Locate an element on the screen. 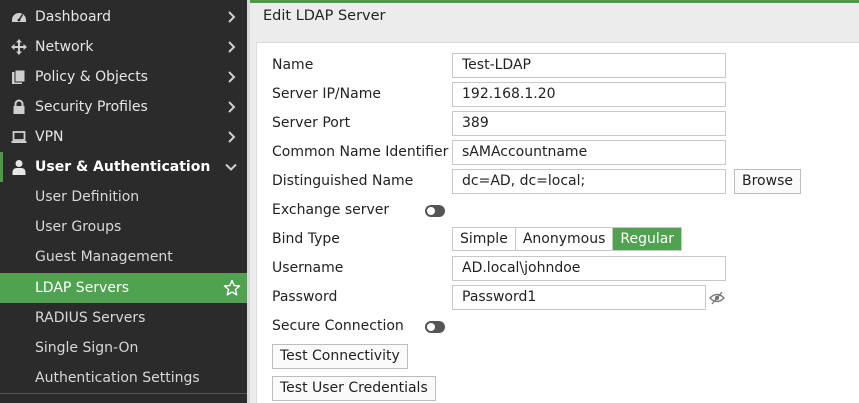 Image resolution: width=859 pixels, height=403 pixels. password-label: Password is located at coordinates (305, 297).